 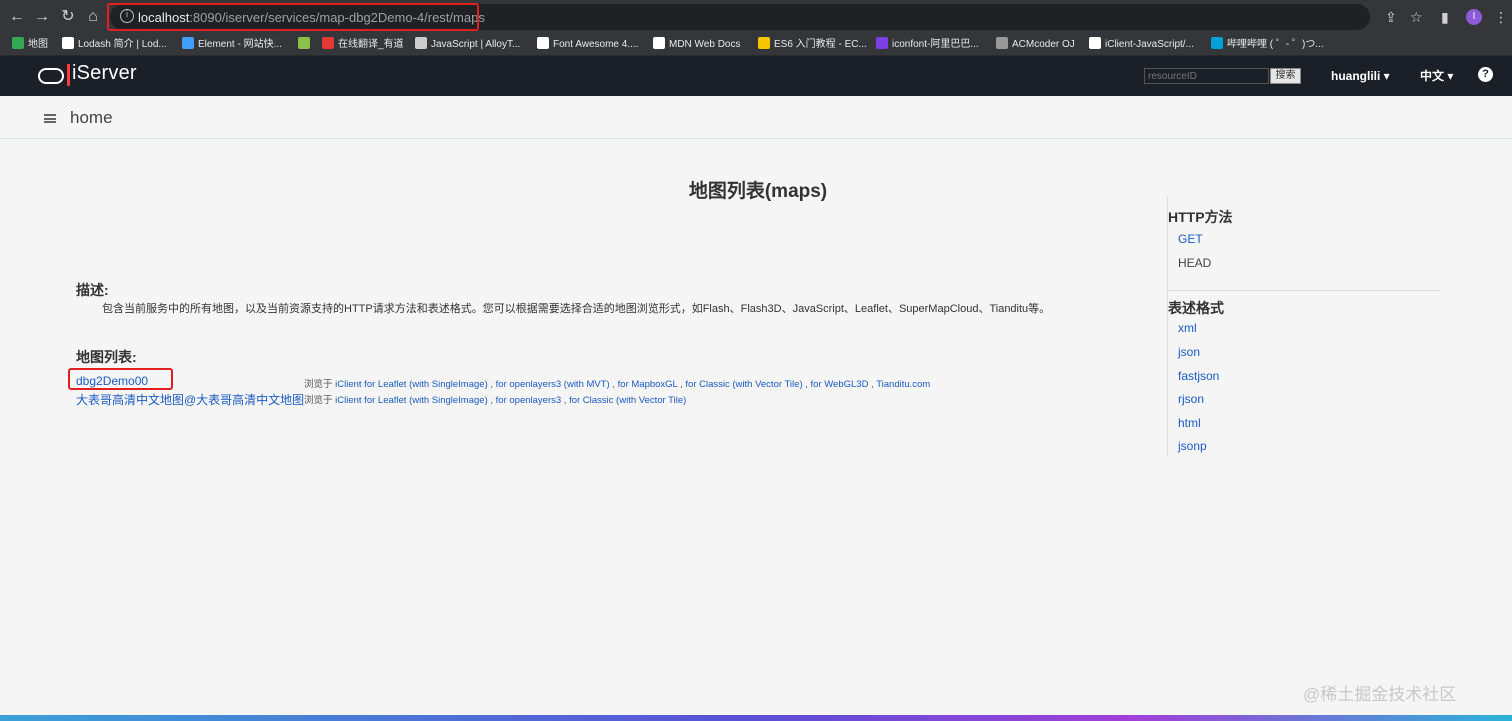 What do you see at coordinates (1303, 326) in the screenshot?
I see `right-sidebar` at bounding box center [1303, 326].